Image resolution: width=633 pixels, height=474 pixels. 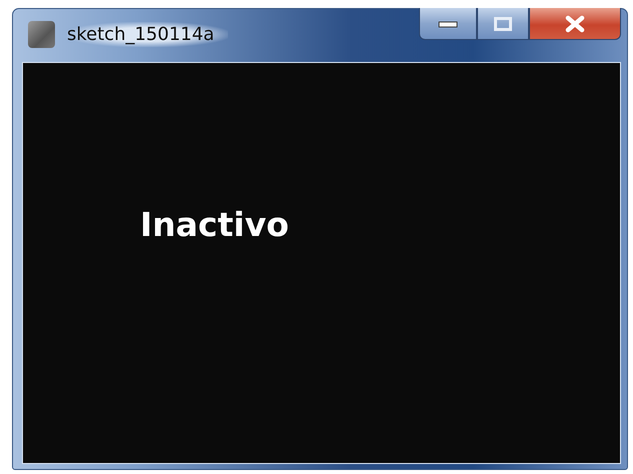 What do you see at coordinates (41, 34) in the screenshot?
I see `app-icon` at bounding box center [41, 34].